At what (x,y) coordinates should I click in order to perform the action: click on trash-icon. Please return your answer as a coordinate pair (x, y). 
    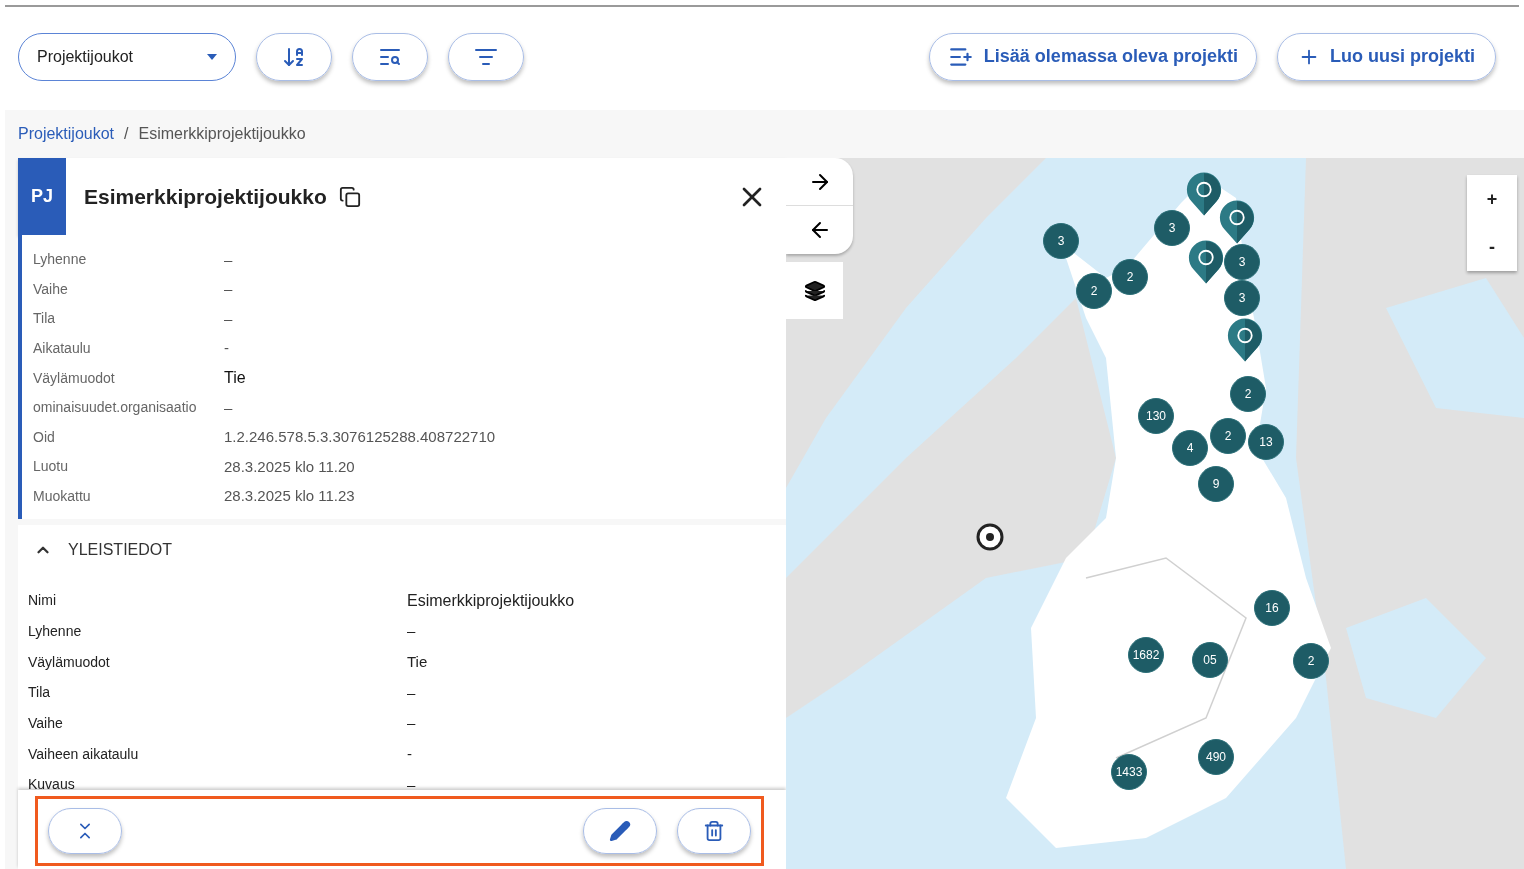
    Looking at the image, I should click on (714, 831).